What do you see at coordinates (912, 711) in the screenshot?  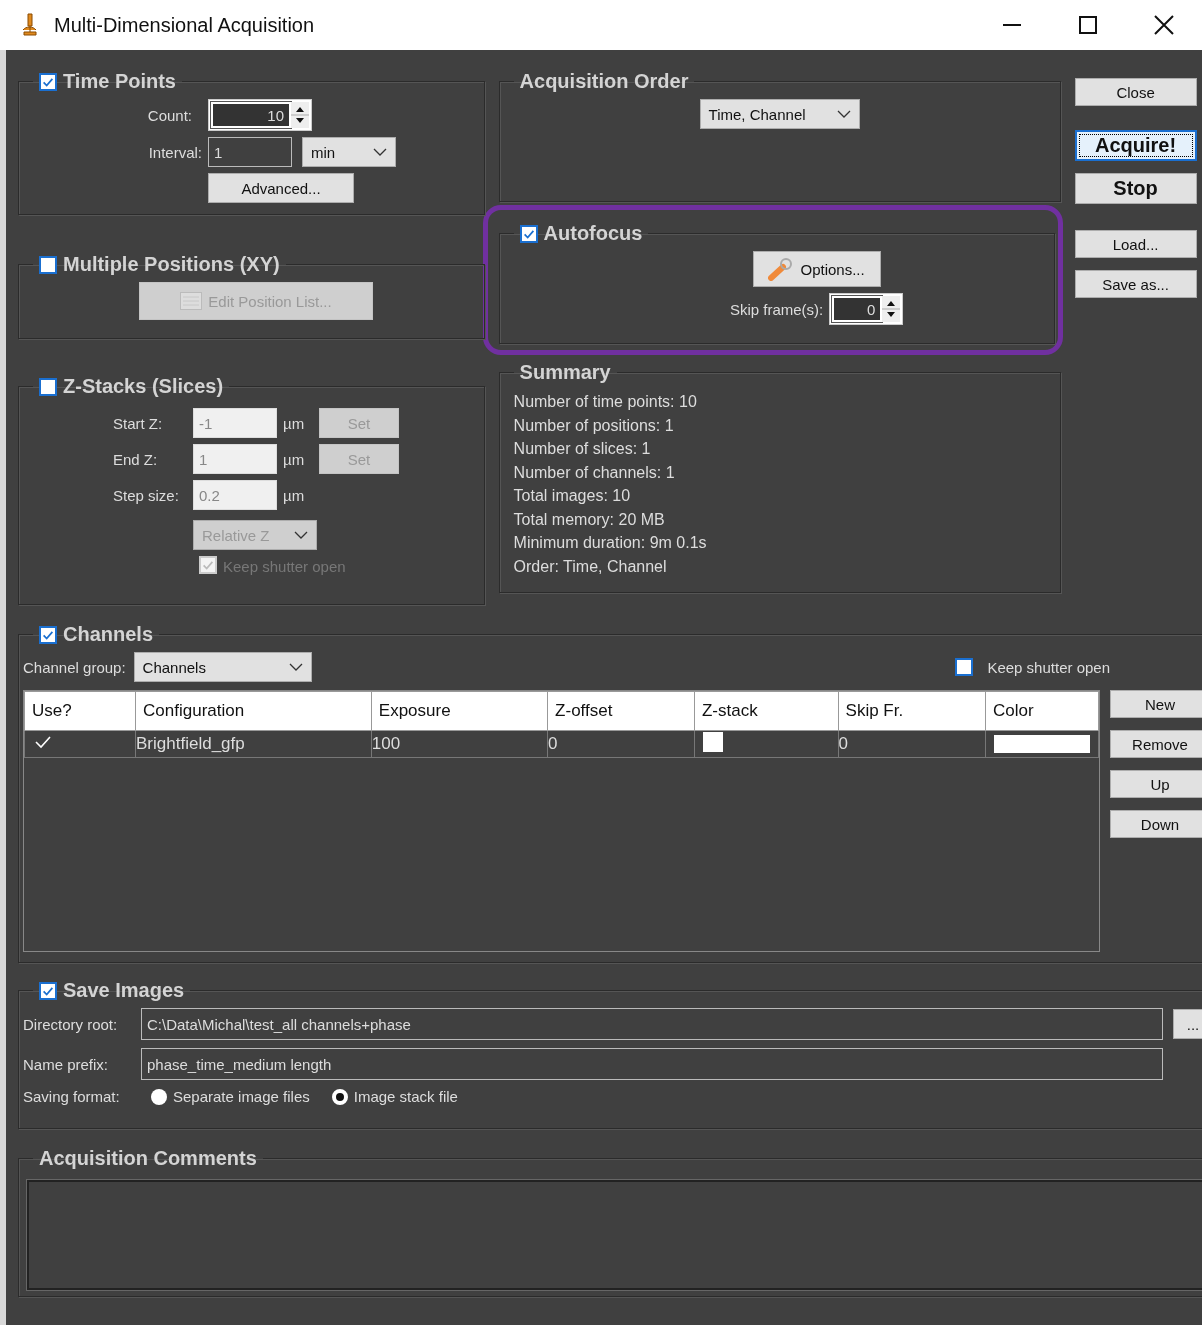 I see `column-header: Skip Fr.` at bounding box center [912, 711].